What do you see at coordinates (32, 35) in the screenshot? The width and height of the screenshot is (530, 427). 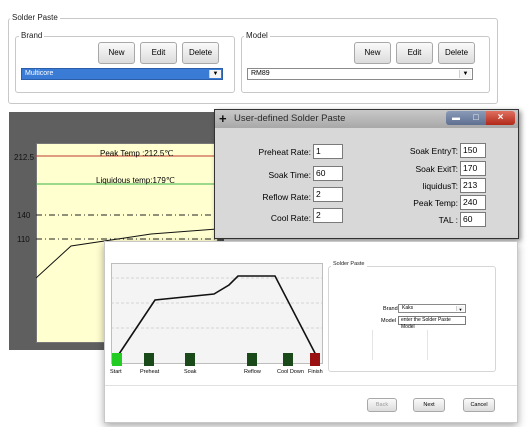 I see `brand-group-title: Brand` at bounding box center [32, 35].